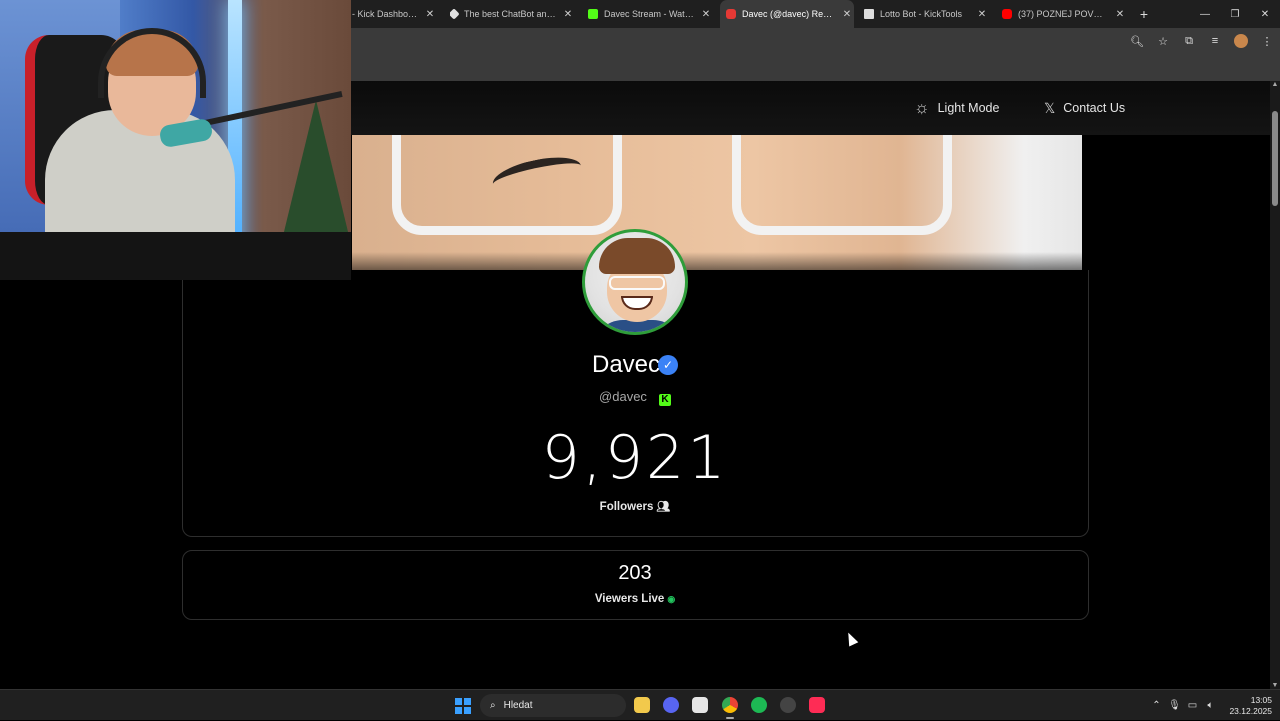  I want to click on restore-button: ❐, so click(1235, 14).